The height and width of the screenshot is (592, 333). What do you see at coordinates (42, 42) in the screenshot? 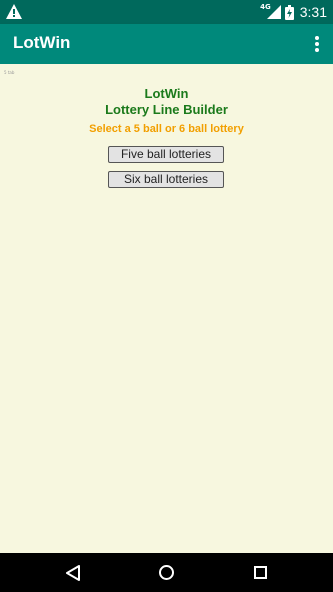
I see `app-title: LotWin` at bounding box center [42, 42].